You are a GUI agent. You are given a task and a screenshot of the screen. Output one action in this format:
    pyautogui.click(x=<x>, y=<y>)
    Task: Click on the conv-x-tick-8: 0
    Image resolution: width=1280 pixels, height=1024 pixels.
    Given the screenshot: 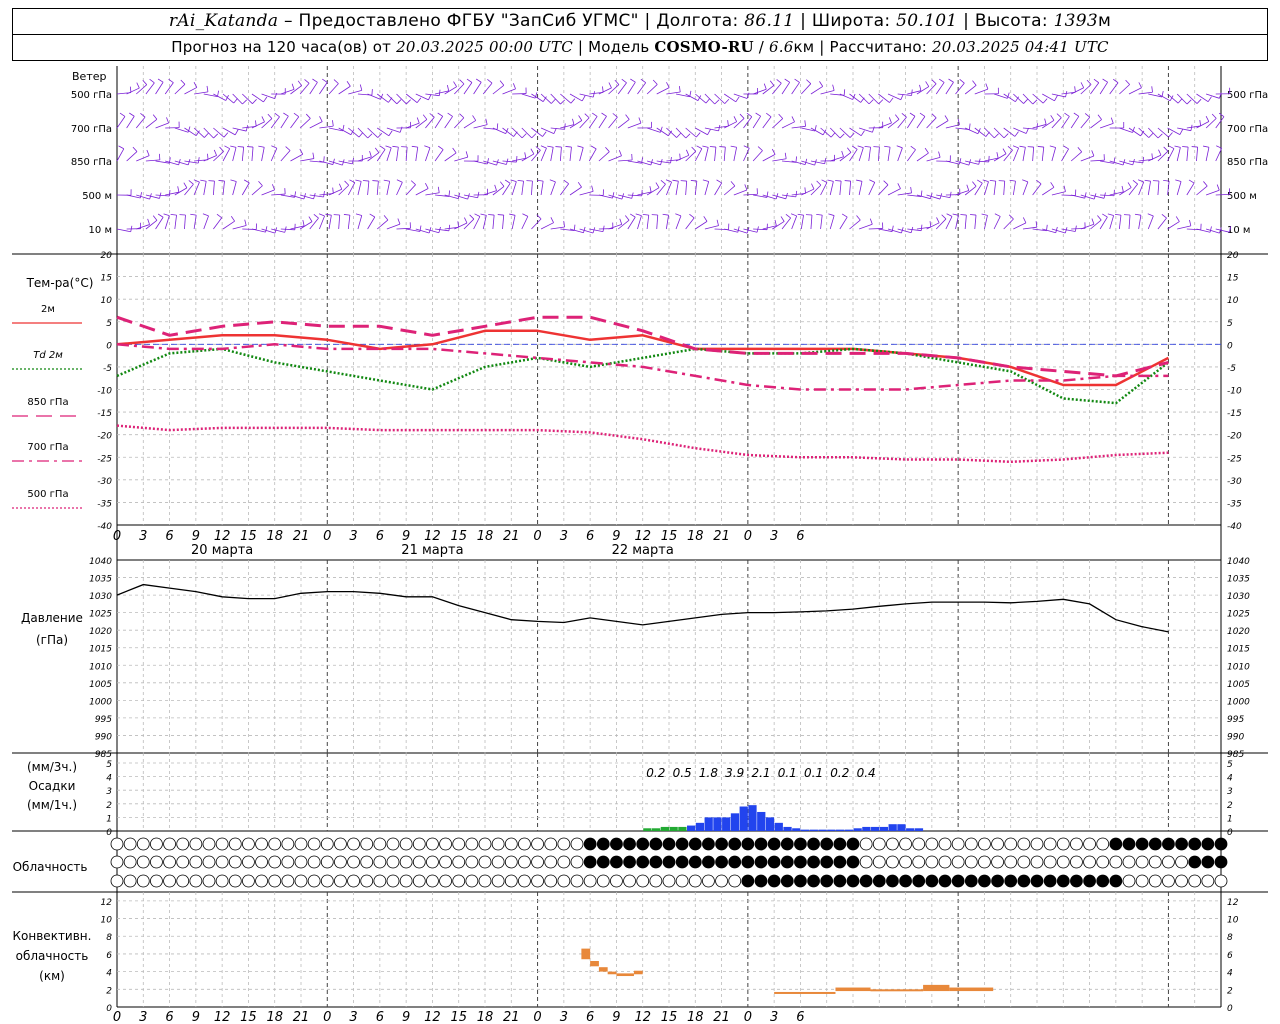 What is the action you would take?
    pyautogui.click(x=327, y=1017)
    